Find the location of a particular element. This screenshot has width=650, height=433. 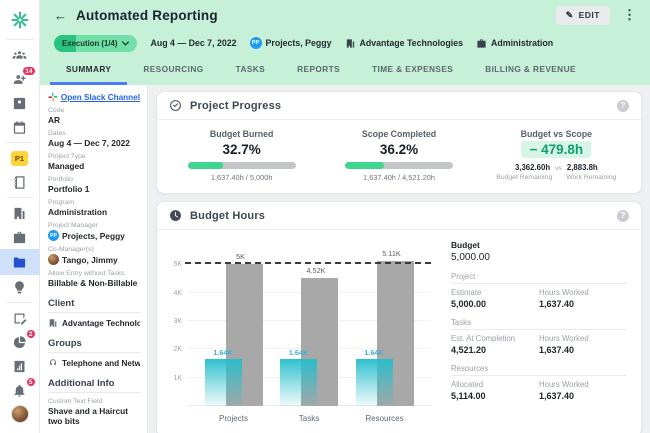

sidebar-item-contacts: 14 is located at coordinates (20, 78).